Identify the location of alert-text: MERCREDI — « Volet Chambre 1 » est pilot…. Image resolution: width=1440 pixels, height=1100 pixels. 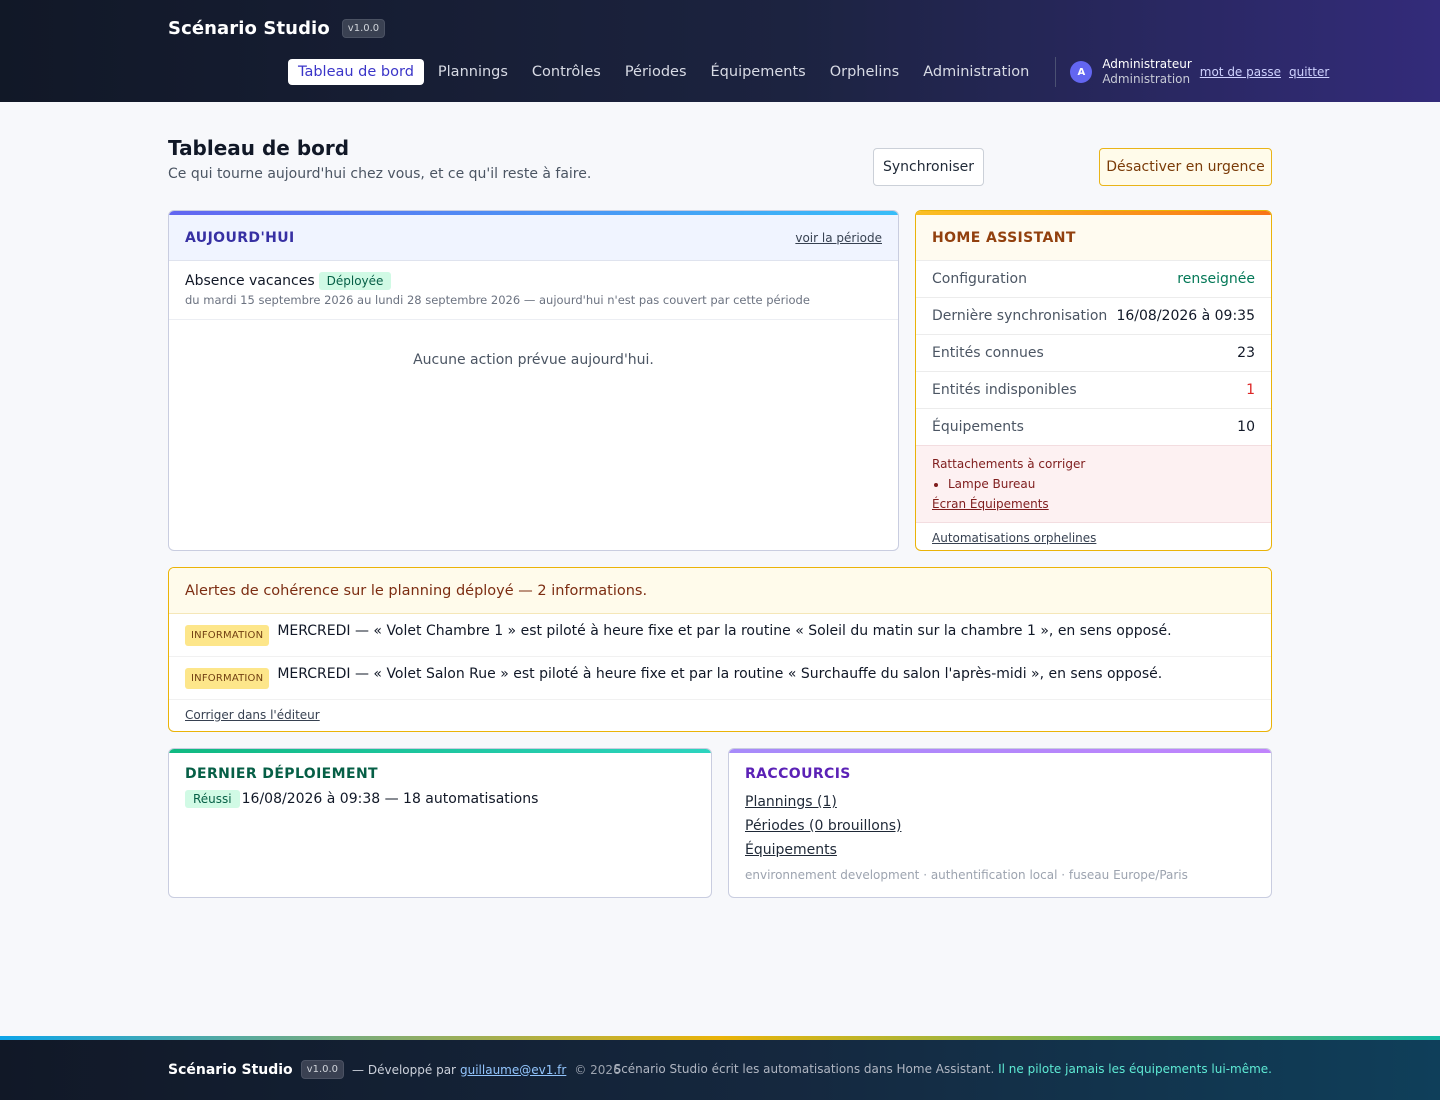
(724, 631).